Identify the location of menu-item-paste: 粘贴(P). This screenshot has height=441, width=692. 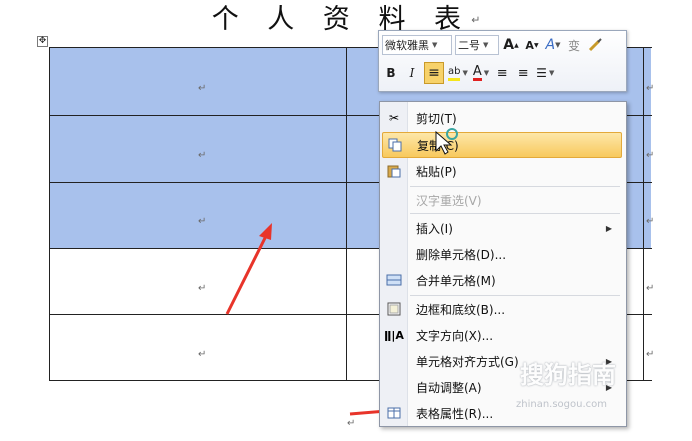
(502, 171).